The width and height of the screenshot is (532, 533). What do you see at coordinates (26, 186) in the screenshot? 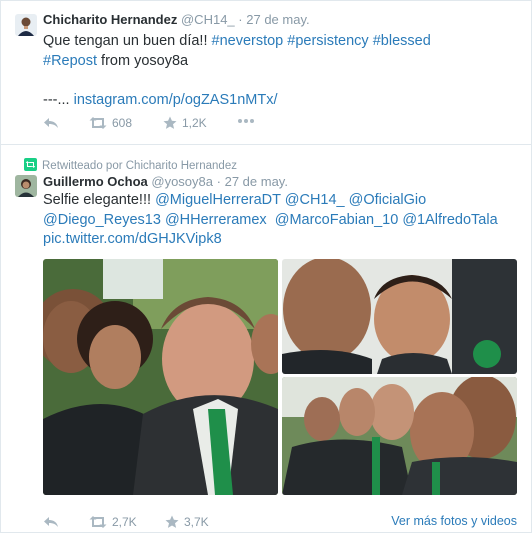
I see `avatar-ochoa` at bounding box center [26, 186].